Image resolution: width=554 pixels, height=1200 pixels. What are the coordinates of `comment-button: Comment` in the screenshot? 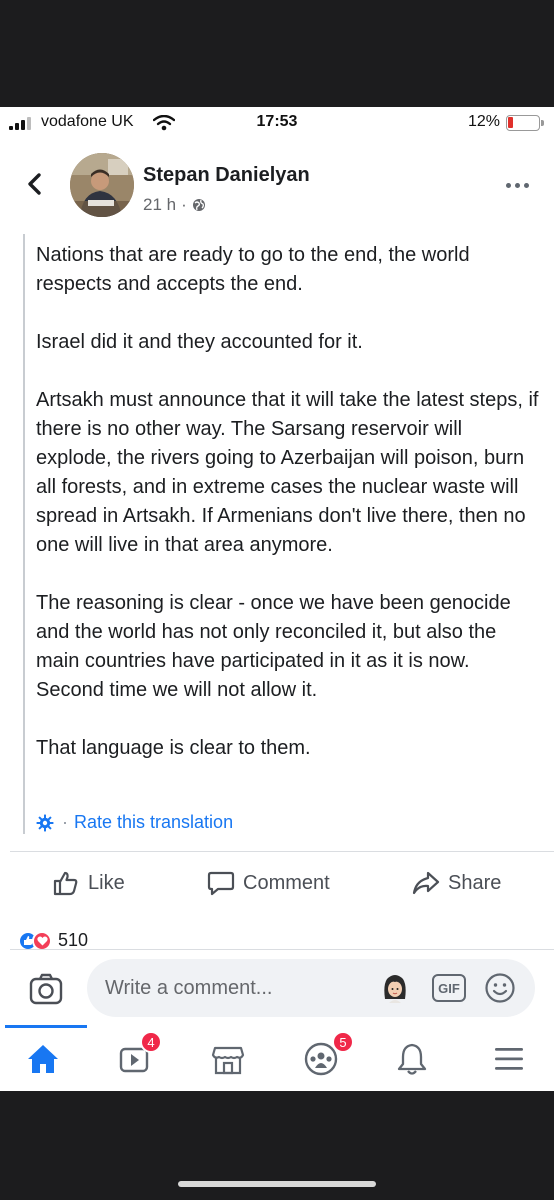 It's located at (268, 883).